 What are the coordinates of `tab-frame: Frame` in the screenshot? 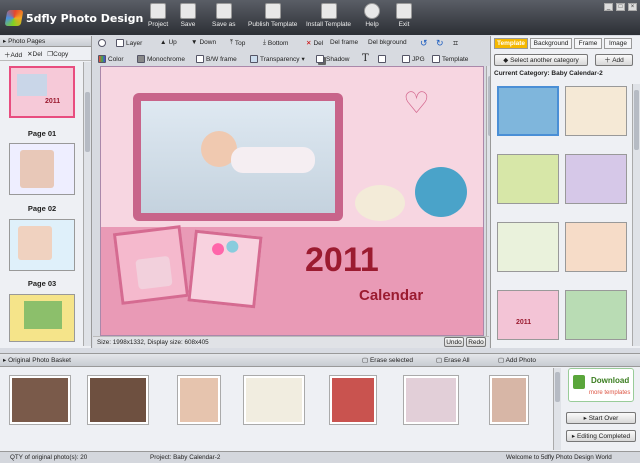 It's located at (588, 43).